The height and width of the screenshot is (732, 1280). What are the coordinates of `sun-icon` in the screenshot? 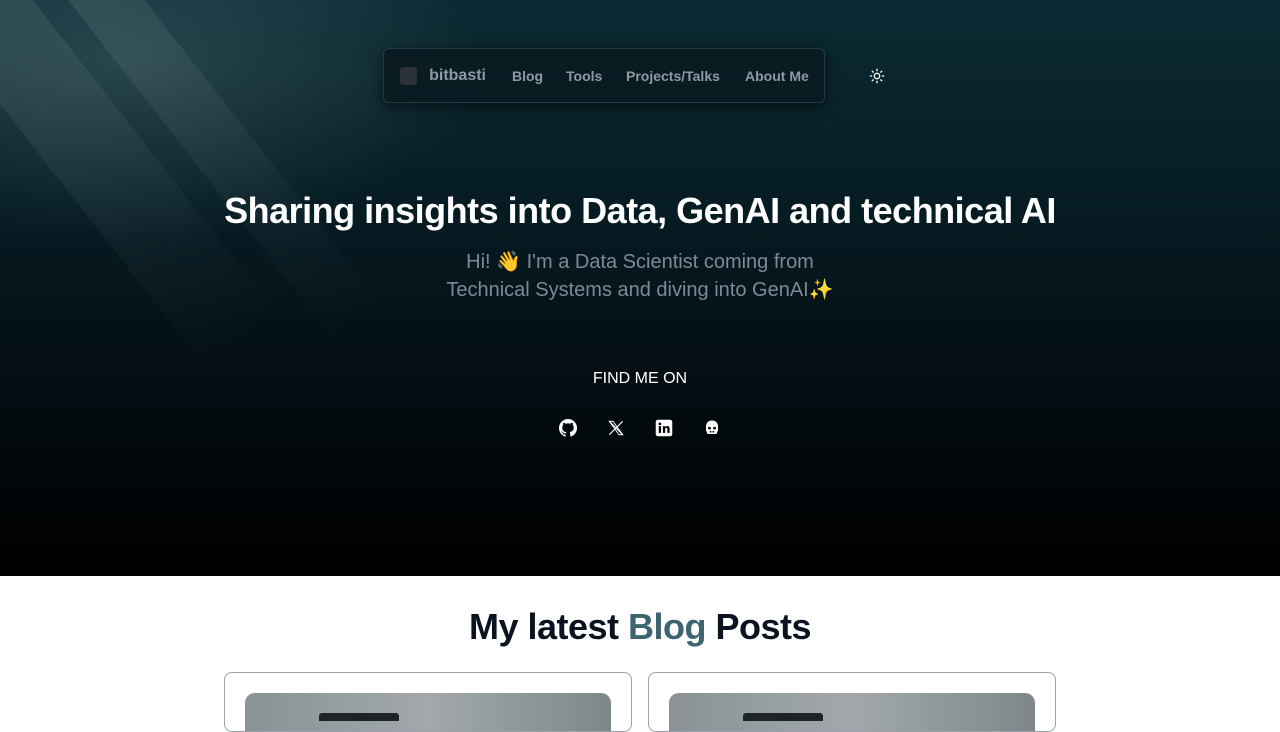 It's located at (877, 76).